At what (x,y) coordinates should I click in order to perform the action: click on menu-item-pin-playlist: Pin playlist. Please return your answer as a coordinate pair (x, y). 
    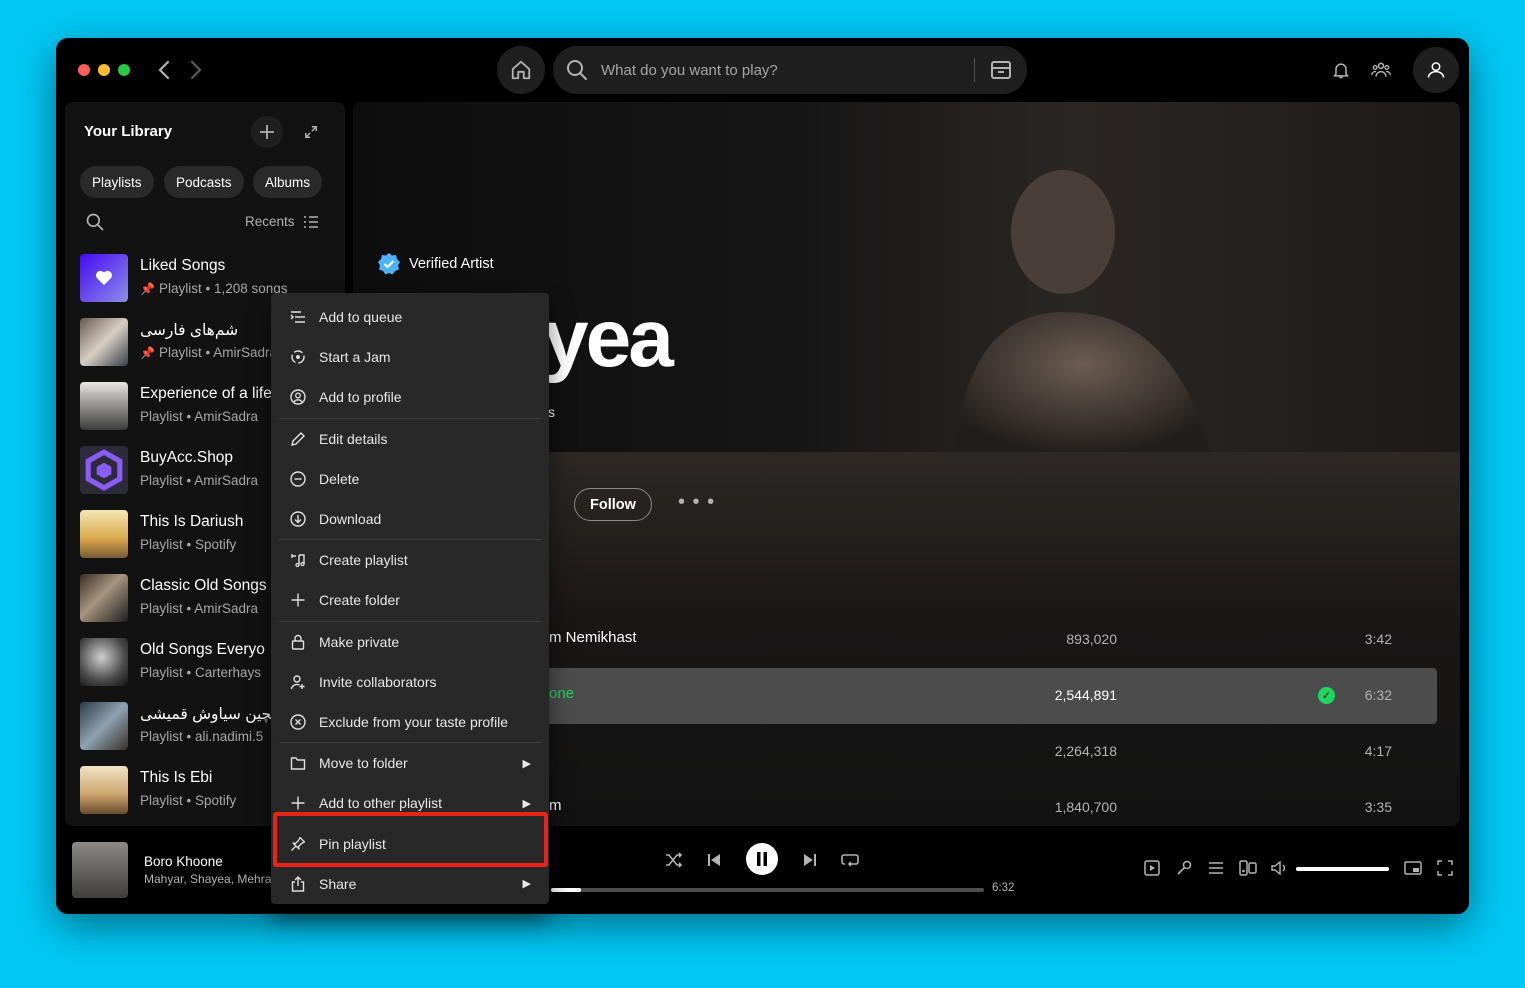
    Looking at the image, I should click on (410, 843).